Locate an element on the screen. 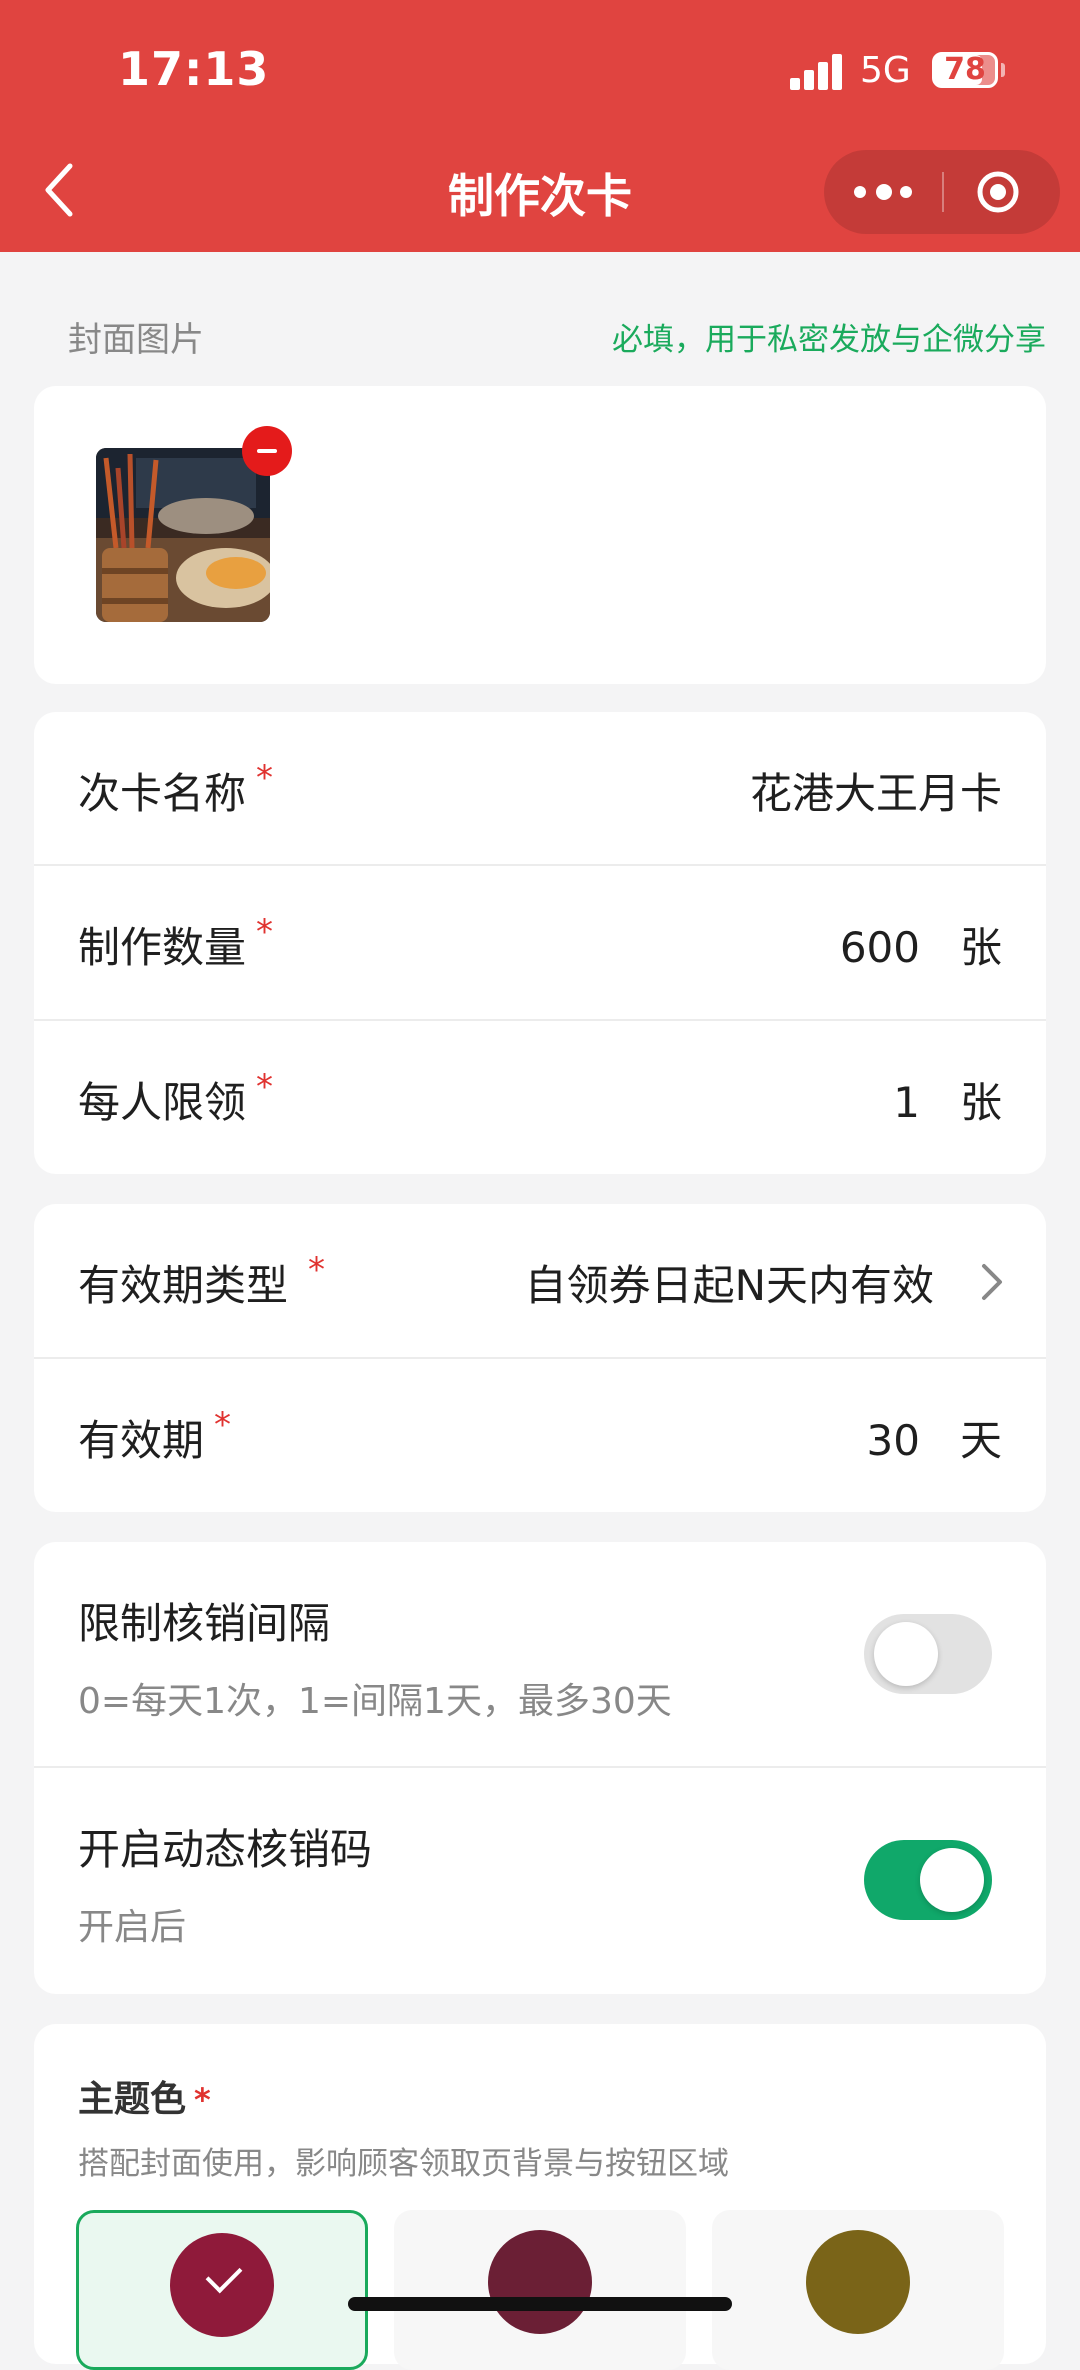 This screenshot has width=1080, height=2370. validity-type-label: 有效期类型 is located at coordinates (183, 1285).